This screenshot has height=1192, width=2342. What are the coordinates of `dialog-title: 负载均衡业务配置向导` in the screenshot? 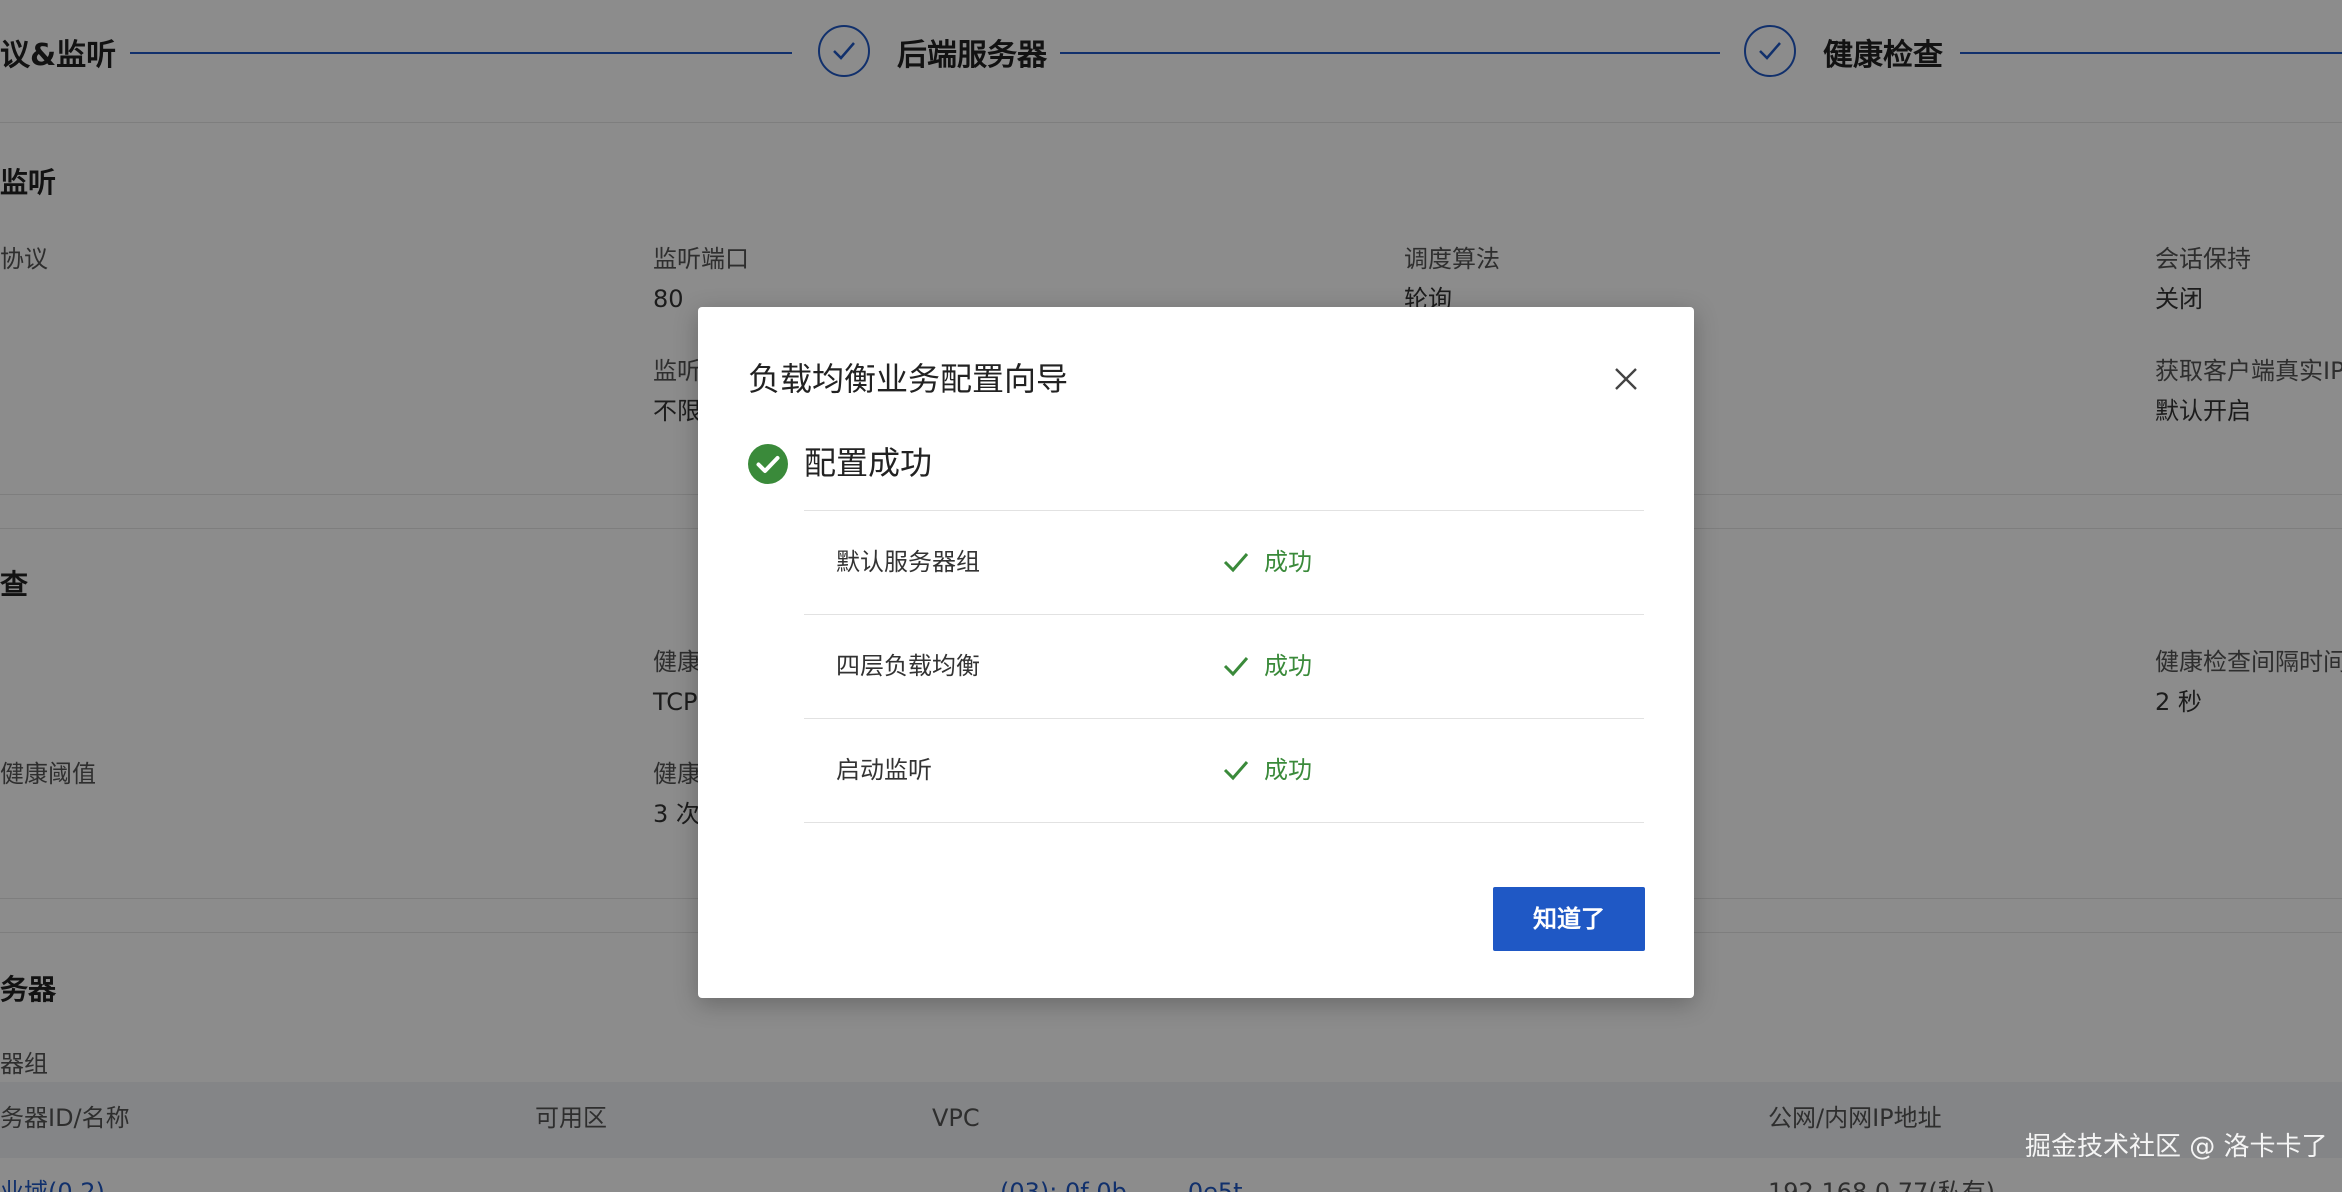 It's located at (908, 379).